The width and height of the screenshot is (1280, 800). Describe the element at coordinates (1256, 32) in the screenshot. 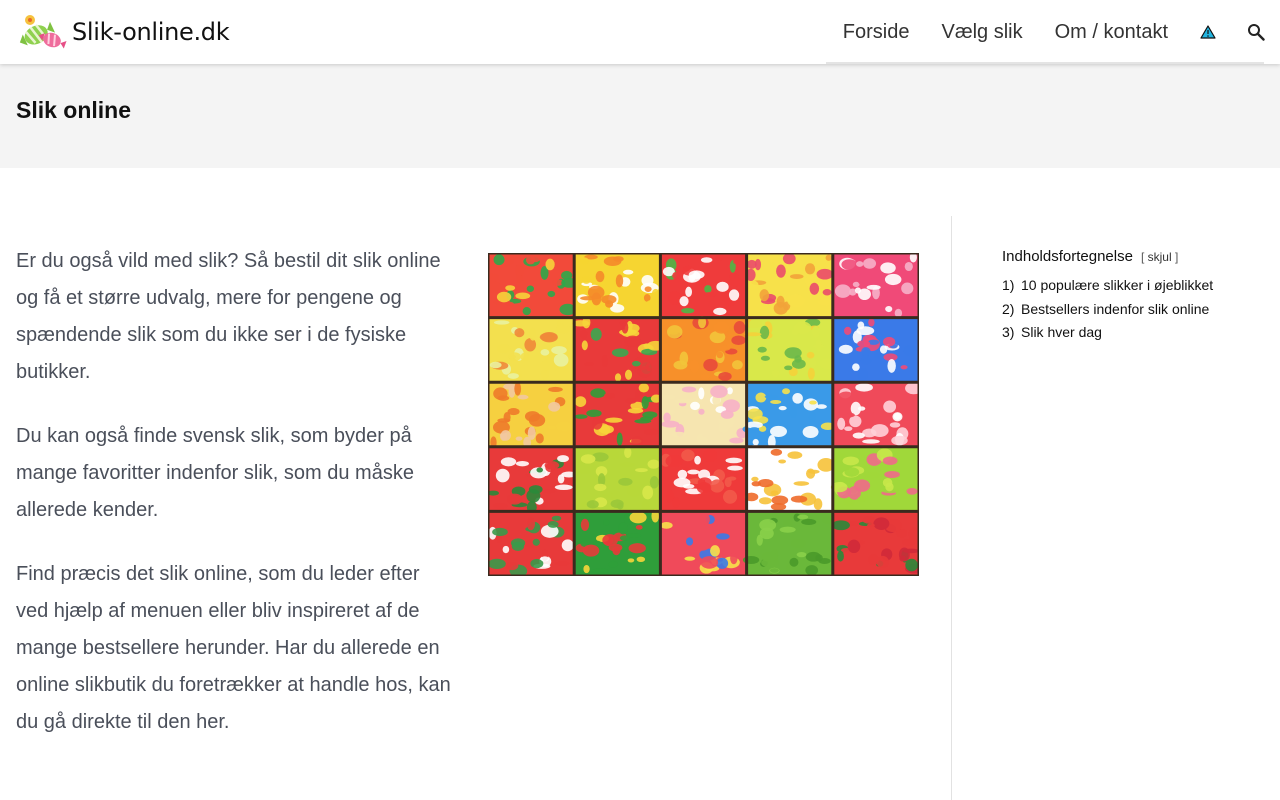

I see `search-icon` at that location.